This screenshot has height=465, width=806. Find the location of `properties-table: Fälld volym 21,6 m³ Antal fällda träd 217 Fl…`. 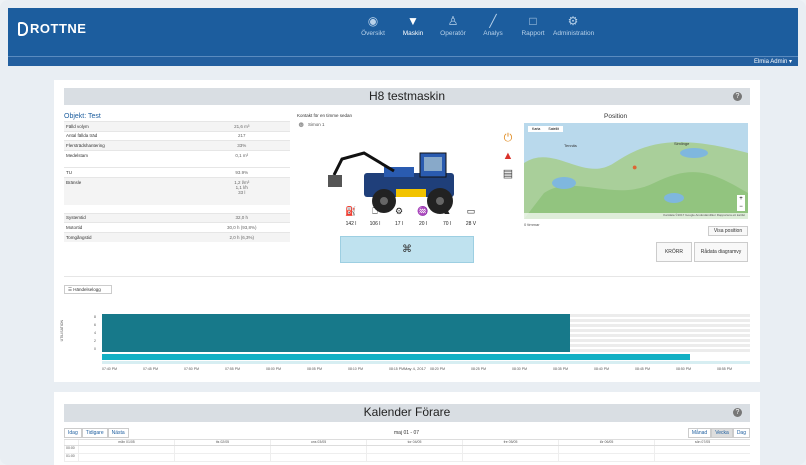

properties-table: Fälld volym 21,6 m³ Antal fällda träd 217 Fl… is located at coordinates (177, 181).